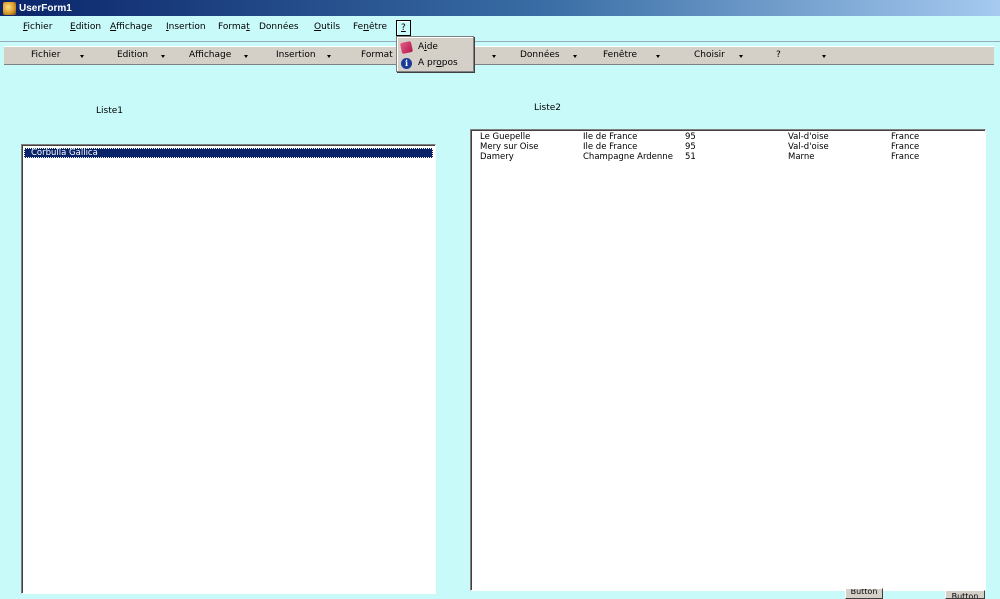 The width and height of the screenshot is (1000, 599). What do you see at coordinates (406, 63) in the screenshot?
I see `info-icon: i` at bounding box center [406, 63].